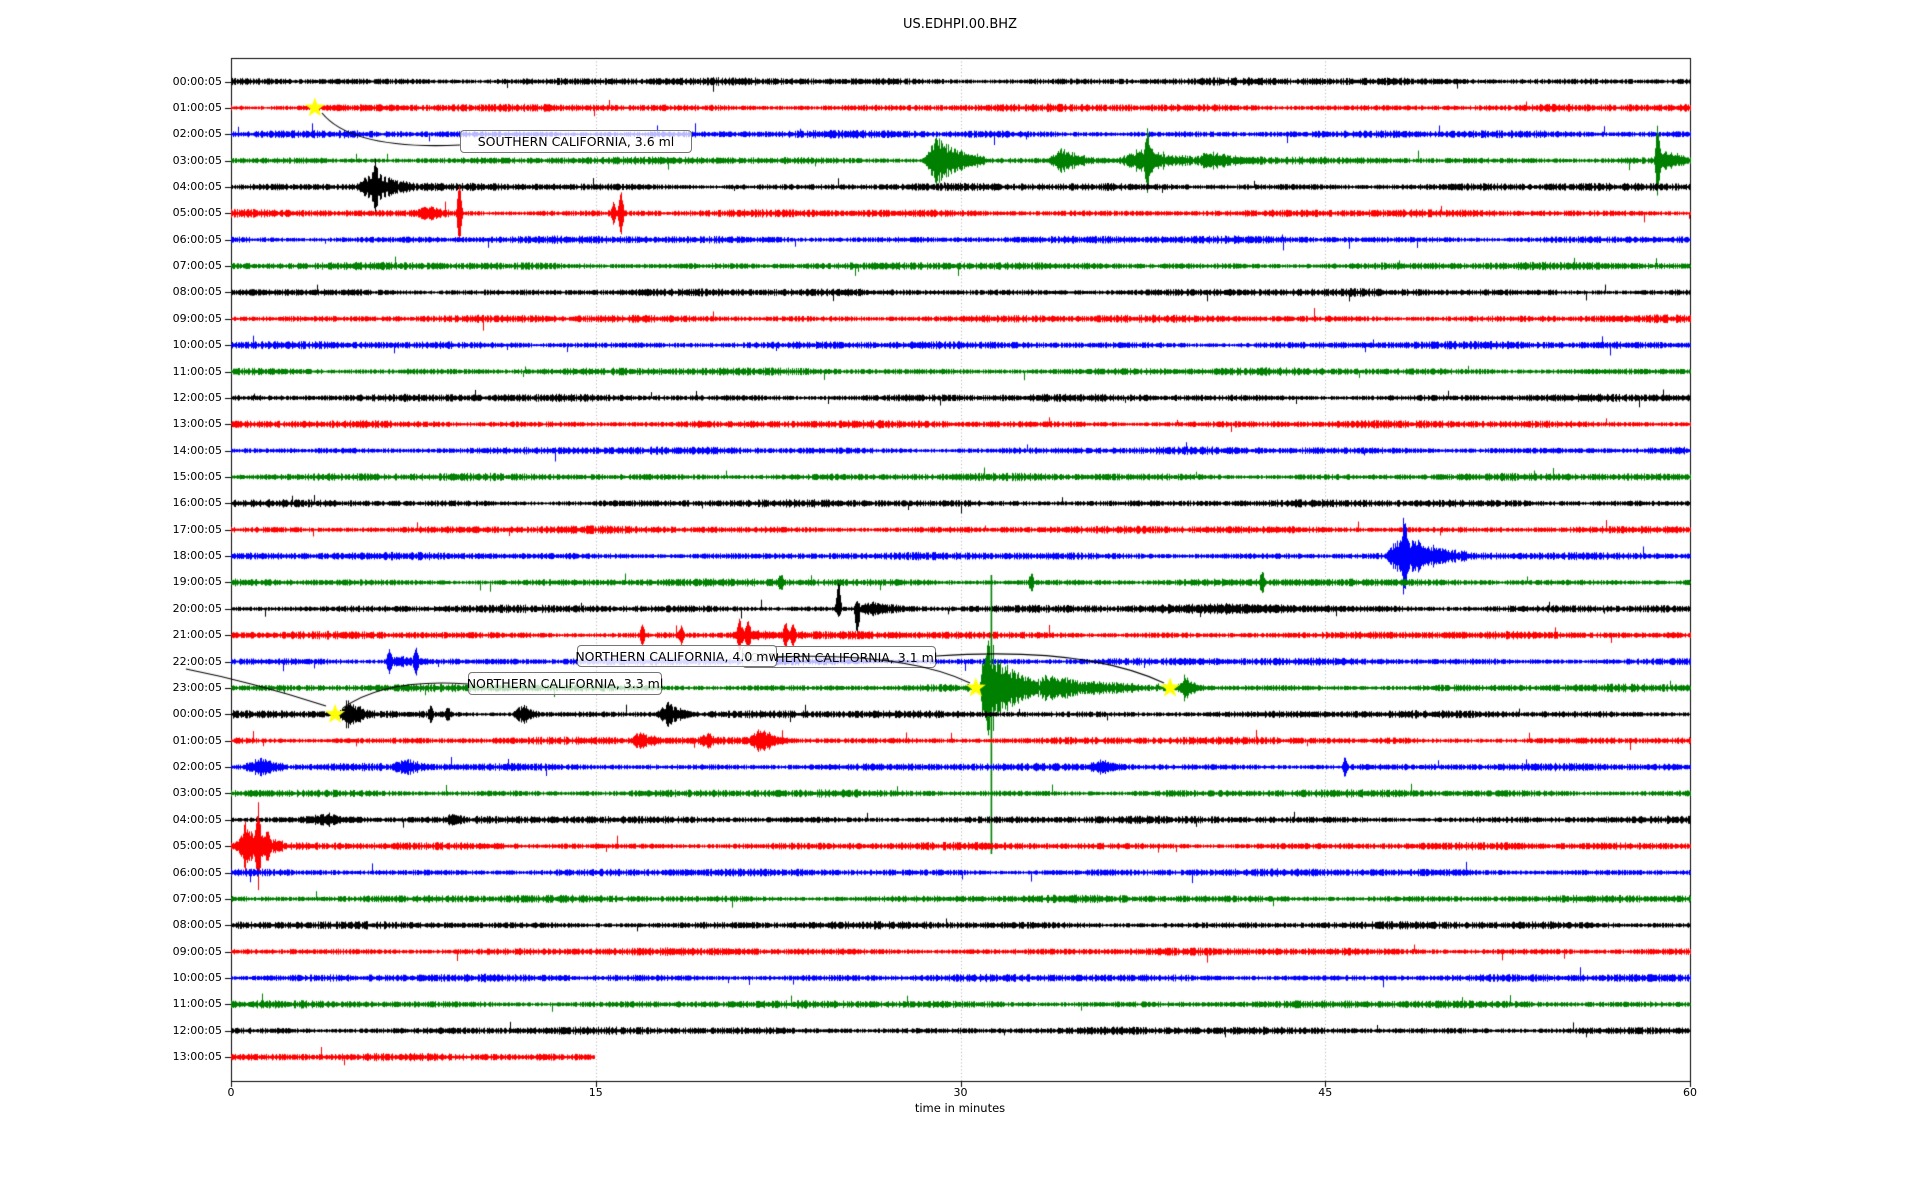 The width and height of the screenshot is (1920, 1200). Describe the element at coordinates (960, 24) in the screenshot. I see `figure-title: US.EDHPI.00.BHZ` at that location.